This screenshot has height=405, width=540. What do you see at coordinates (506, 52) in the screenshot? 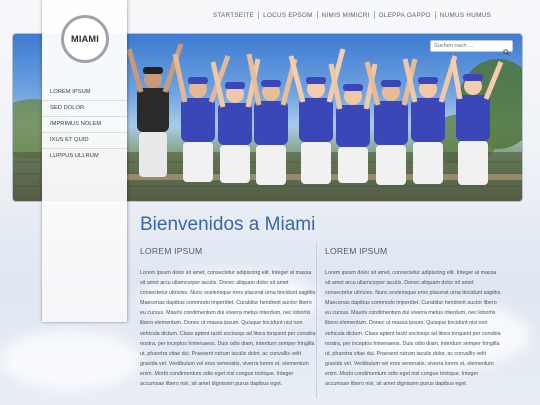
I see `magnifier-icon` at bounding box center [506, 52].